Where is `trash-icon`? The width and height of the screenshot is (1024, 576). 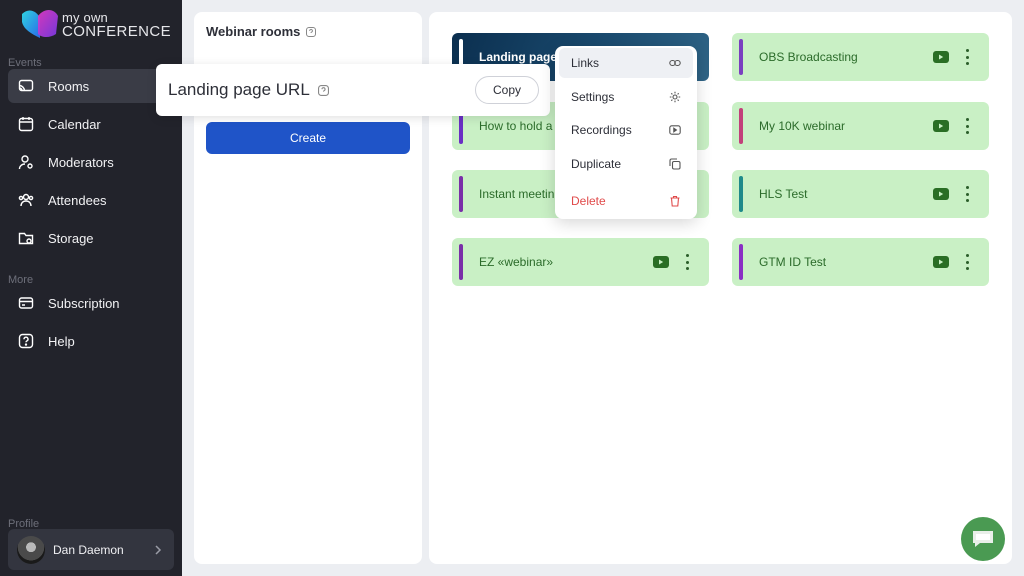 trash-icon is located at coordinates (675, 201).